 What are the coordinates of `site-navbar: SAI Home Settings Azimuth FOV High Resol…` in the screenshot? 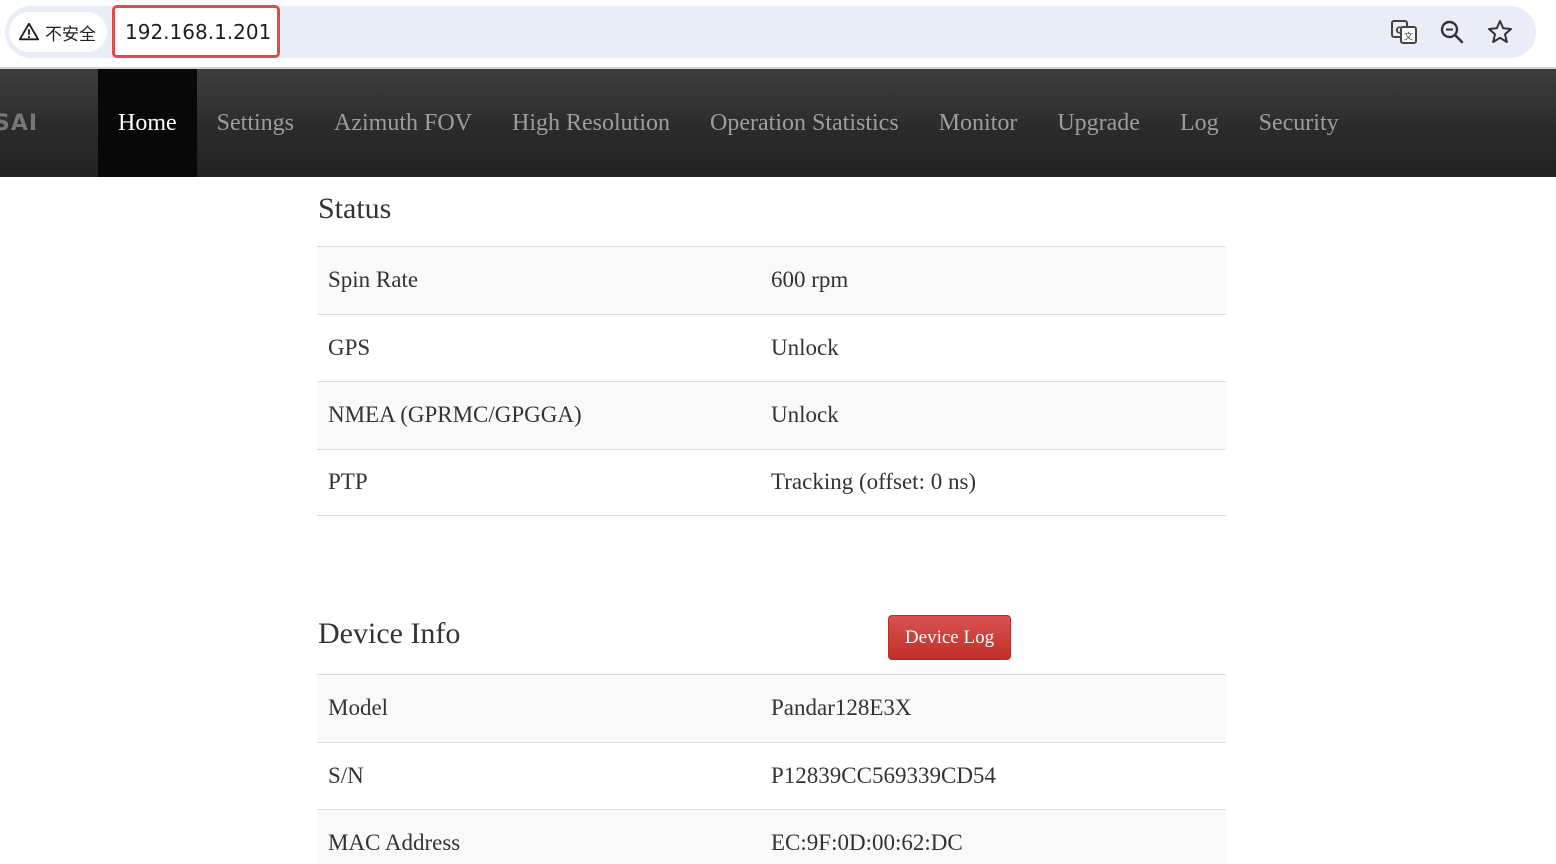 It's located at (778, 122).